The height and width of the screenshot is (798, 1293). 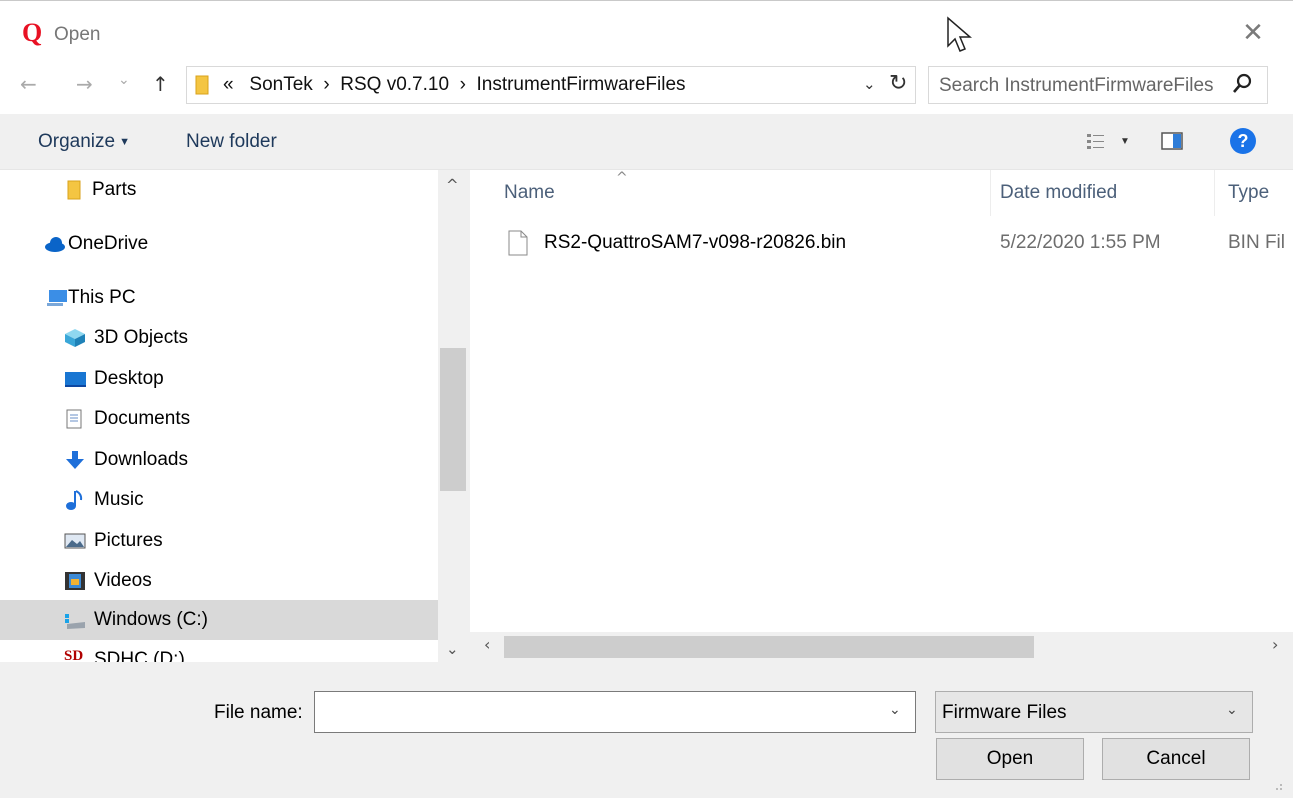 I want to click on file-date-cell: 5/22/2020 1:55 PM, so click(x=1080, y=242).